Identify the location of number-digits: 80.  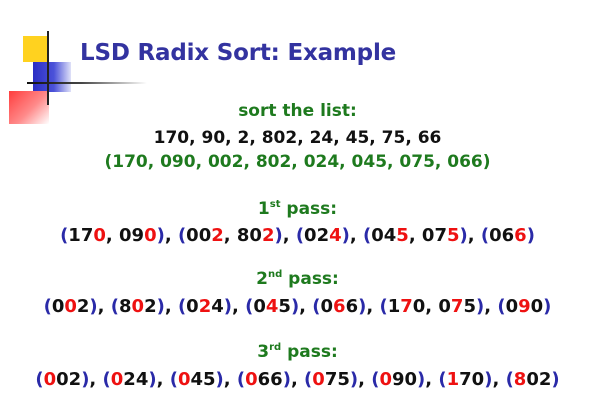
(249, 235).